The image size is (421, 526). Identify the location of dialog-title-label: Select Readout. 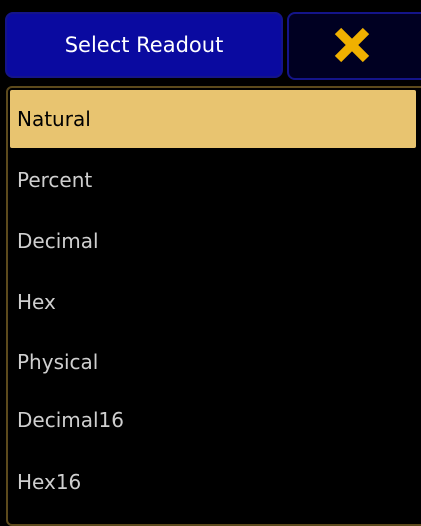
(144, 45).